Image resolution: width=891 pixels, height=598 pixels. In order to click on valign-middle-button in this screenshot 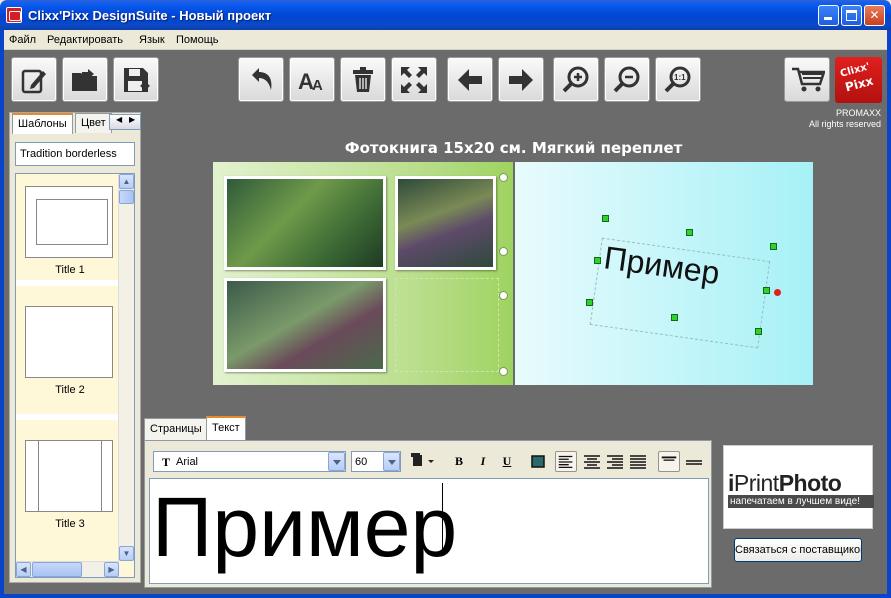, I will do `click(694, 461)`.